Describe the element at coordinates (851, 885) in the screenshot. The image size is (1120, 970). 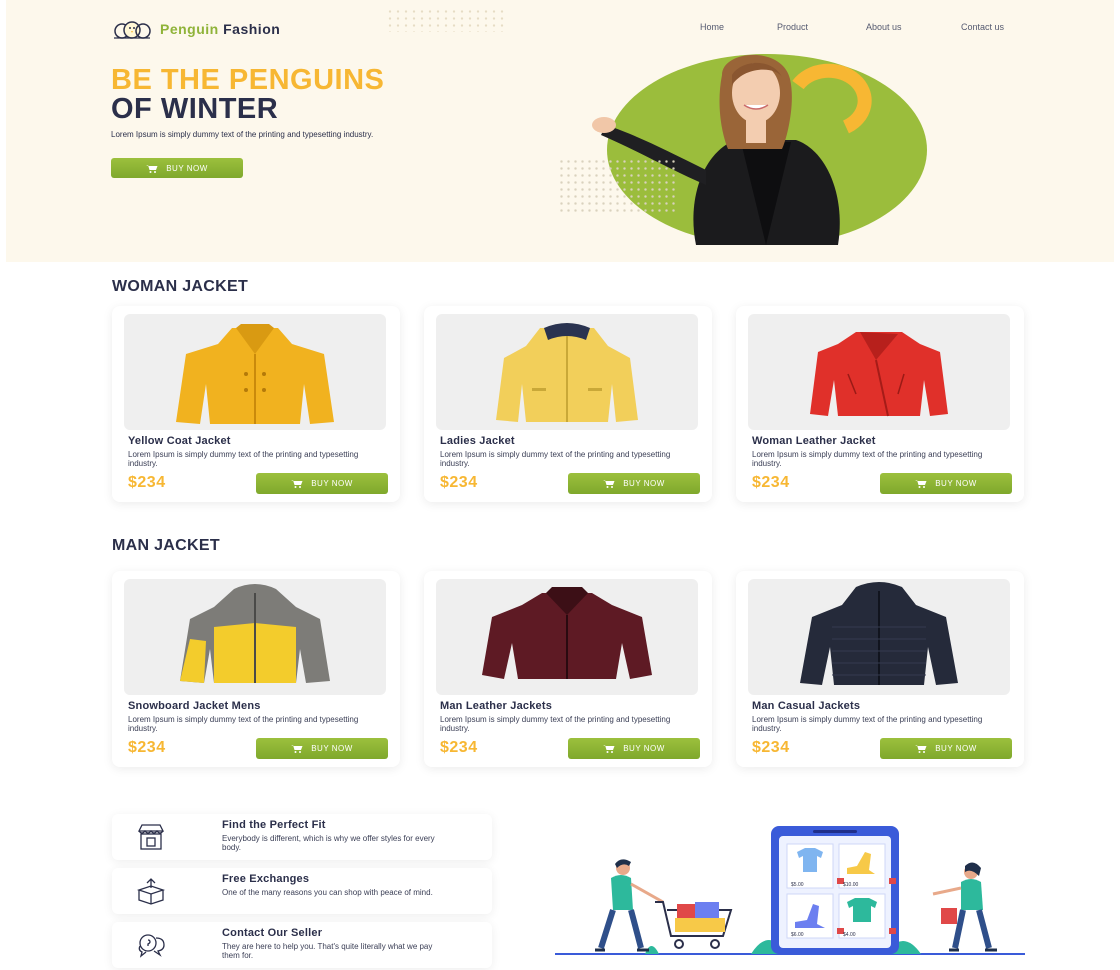
I see `illustration-price-2: $10.00` at that location.